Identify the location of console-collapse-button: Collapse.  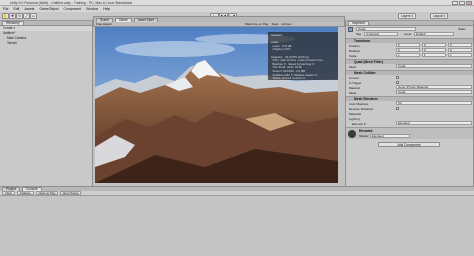
(25, 193).